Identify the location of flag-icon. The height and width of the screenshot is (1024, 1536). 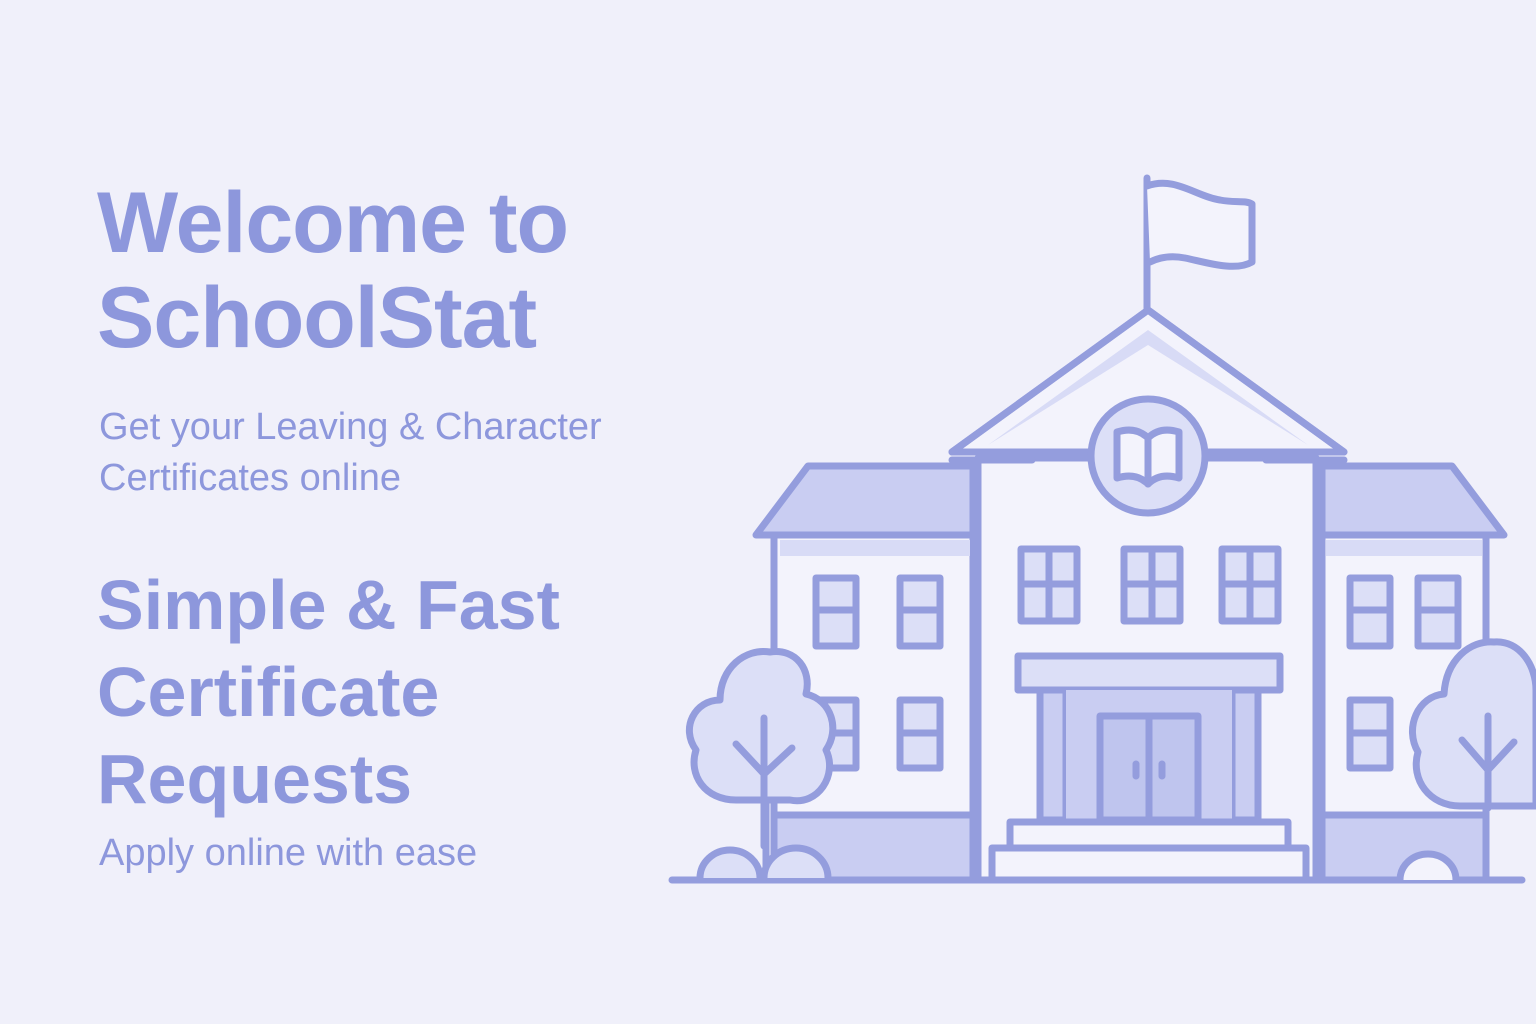
(1199, 244).